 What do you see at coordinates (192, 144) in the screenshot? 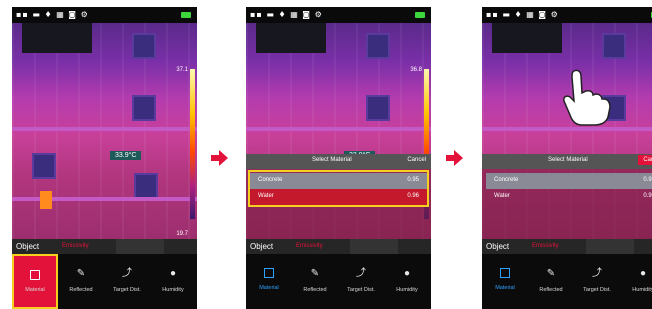
I see `color-scale` at bounding box center [192, 144].